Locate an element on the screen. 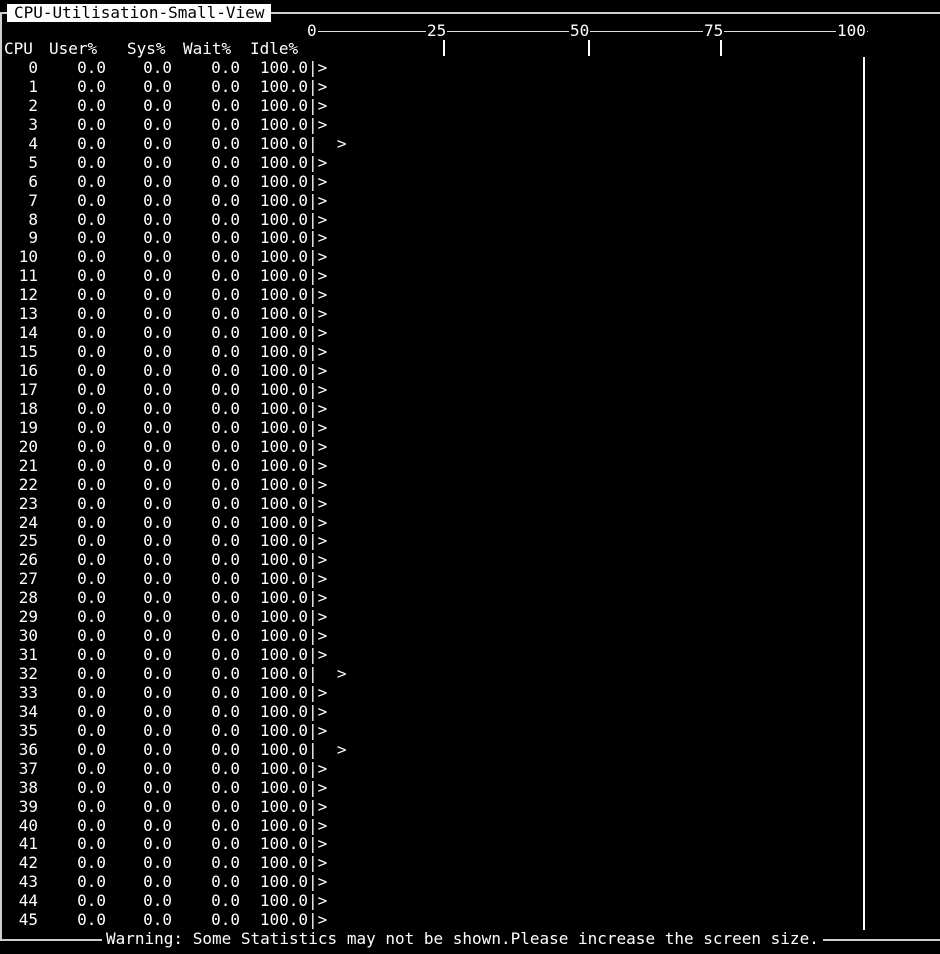 Image resolution: width=940 pixels, height=954 pixels. table-row: 2 0.0 0.0 0.0 100.0 |> is located at coordinates (470, 105).